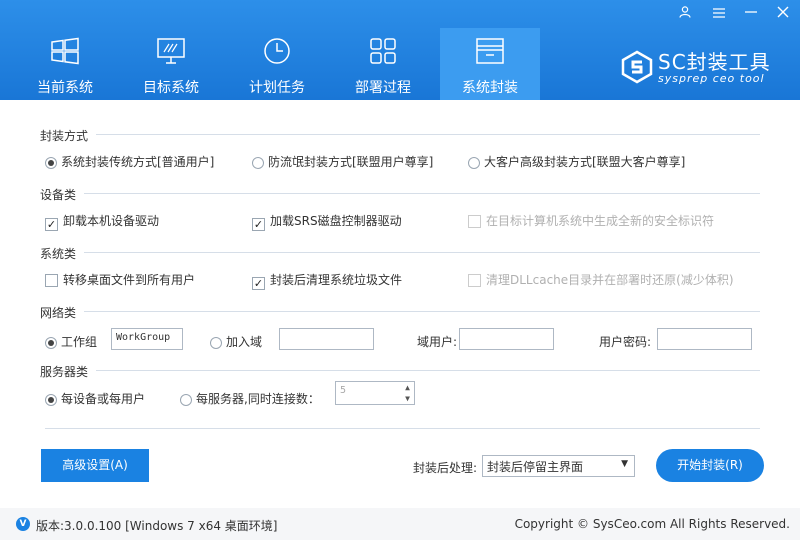  What do you see at coordinates (490, 51) in the screenshot?
I see `package-icon` at bounding box center [490, 51].